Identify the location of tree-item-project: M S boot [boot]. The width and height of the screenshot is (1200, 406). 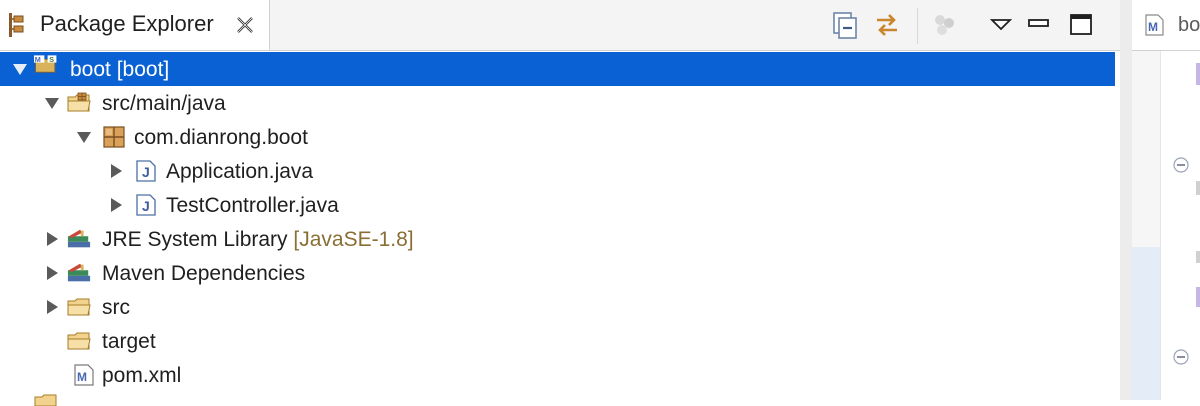
(557, 69).